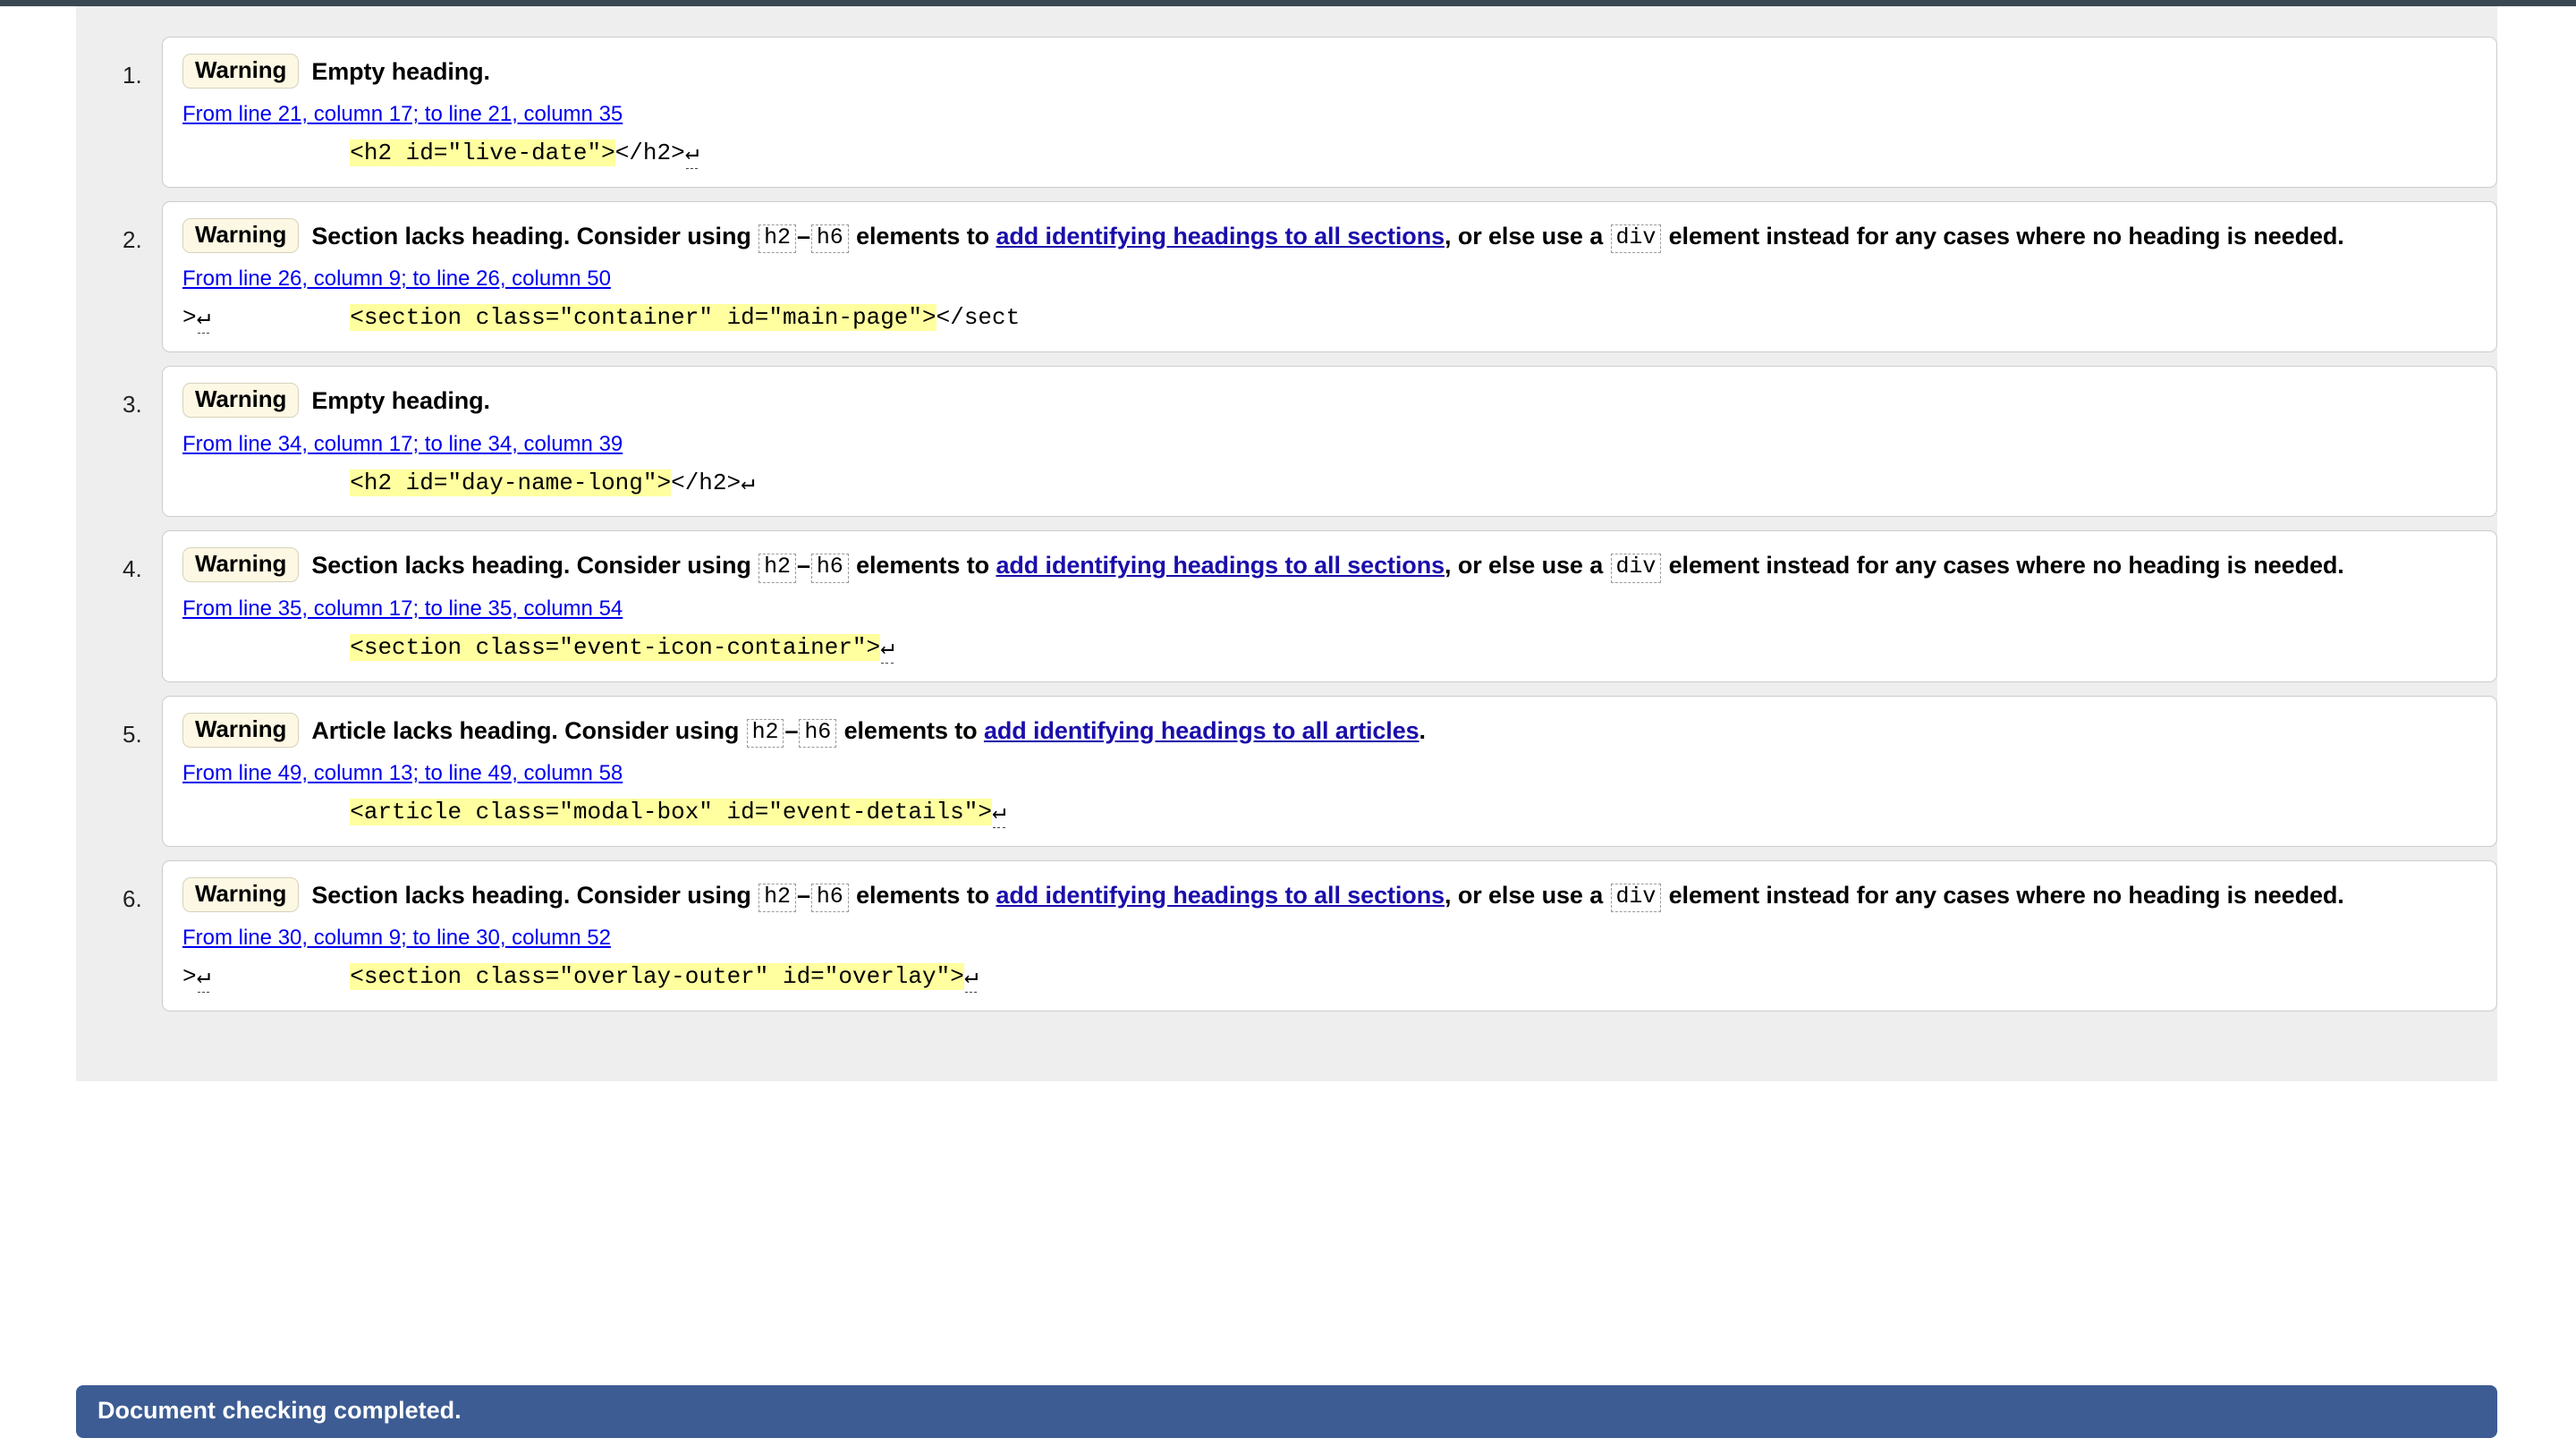 This screenshot has width=2576, height=1455. What do you see at coordinates (1423, 730) in the screenshot?
I see `message-text: .` at bounding box center [1423, 730].